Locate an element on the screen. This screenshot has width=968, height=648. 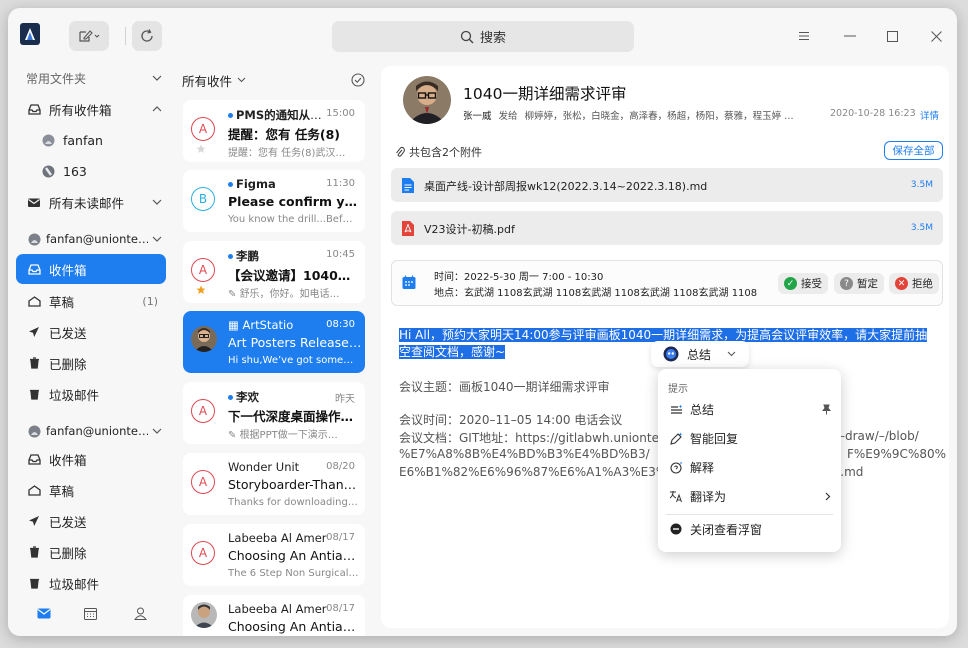
sidebar-item-163: 163 is located at coordinates (91, 171).